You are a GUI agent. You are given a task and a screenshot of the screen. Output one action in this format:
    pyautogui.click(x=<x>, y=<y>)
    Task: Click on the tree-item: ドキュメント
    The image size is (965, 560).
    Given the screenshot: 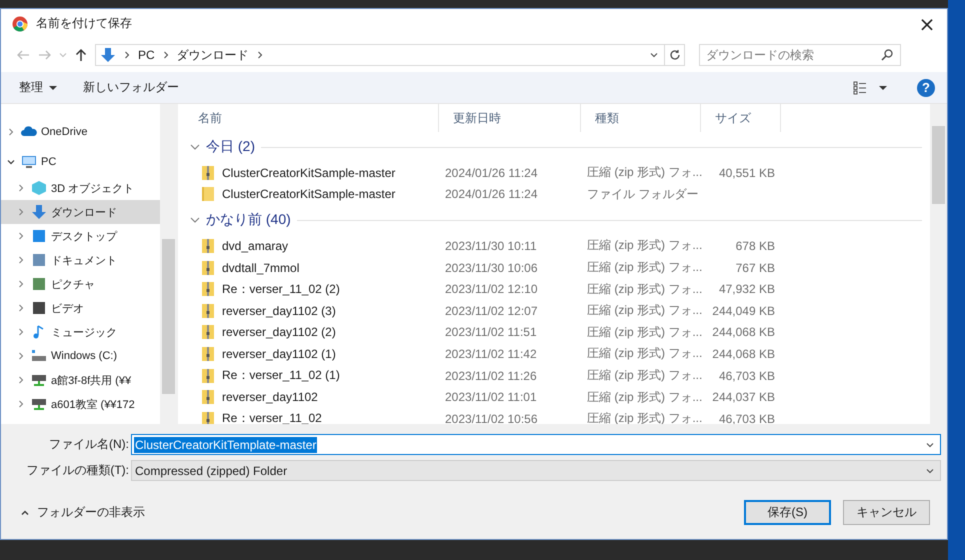 What is the action you would take?
    pyautogui.click(x=80, y=260)
    